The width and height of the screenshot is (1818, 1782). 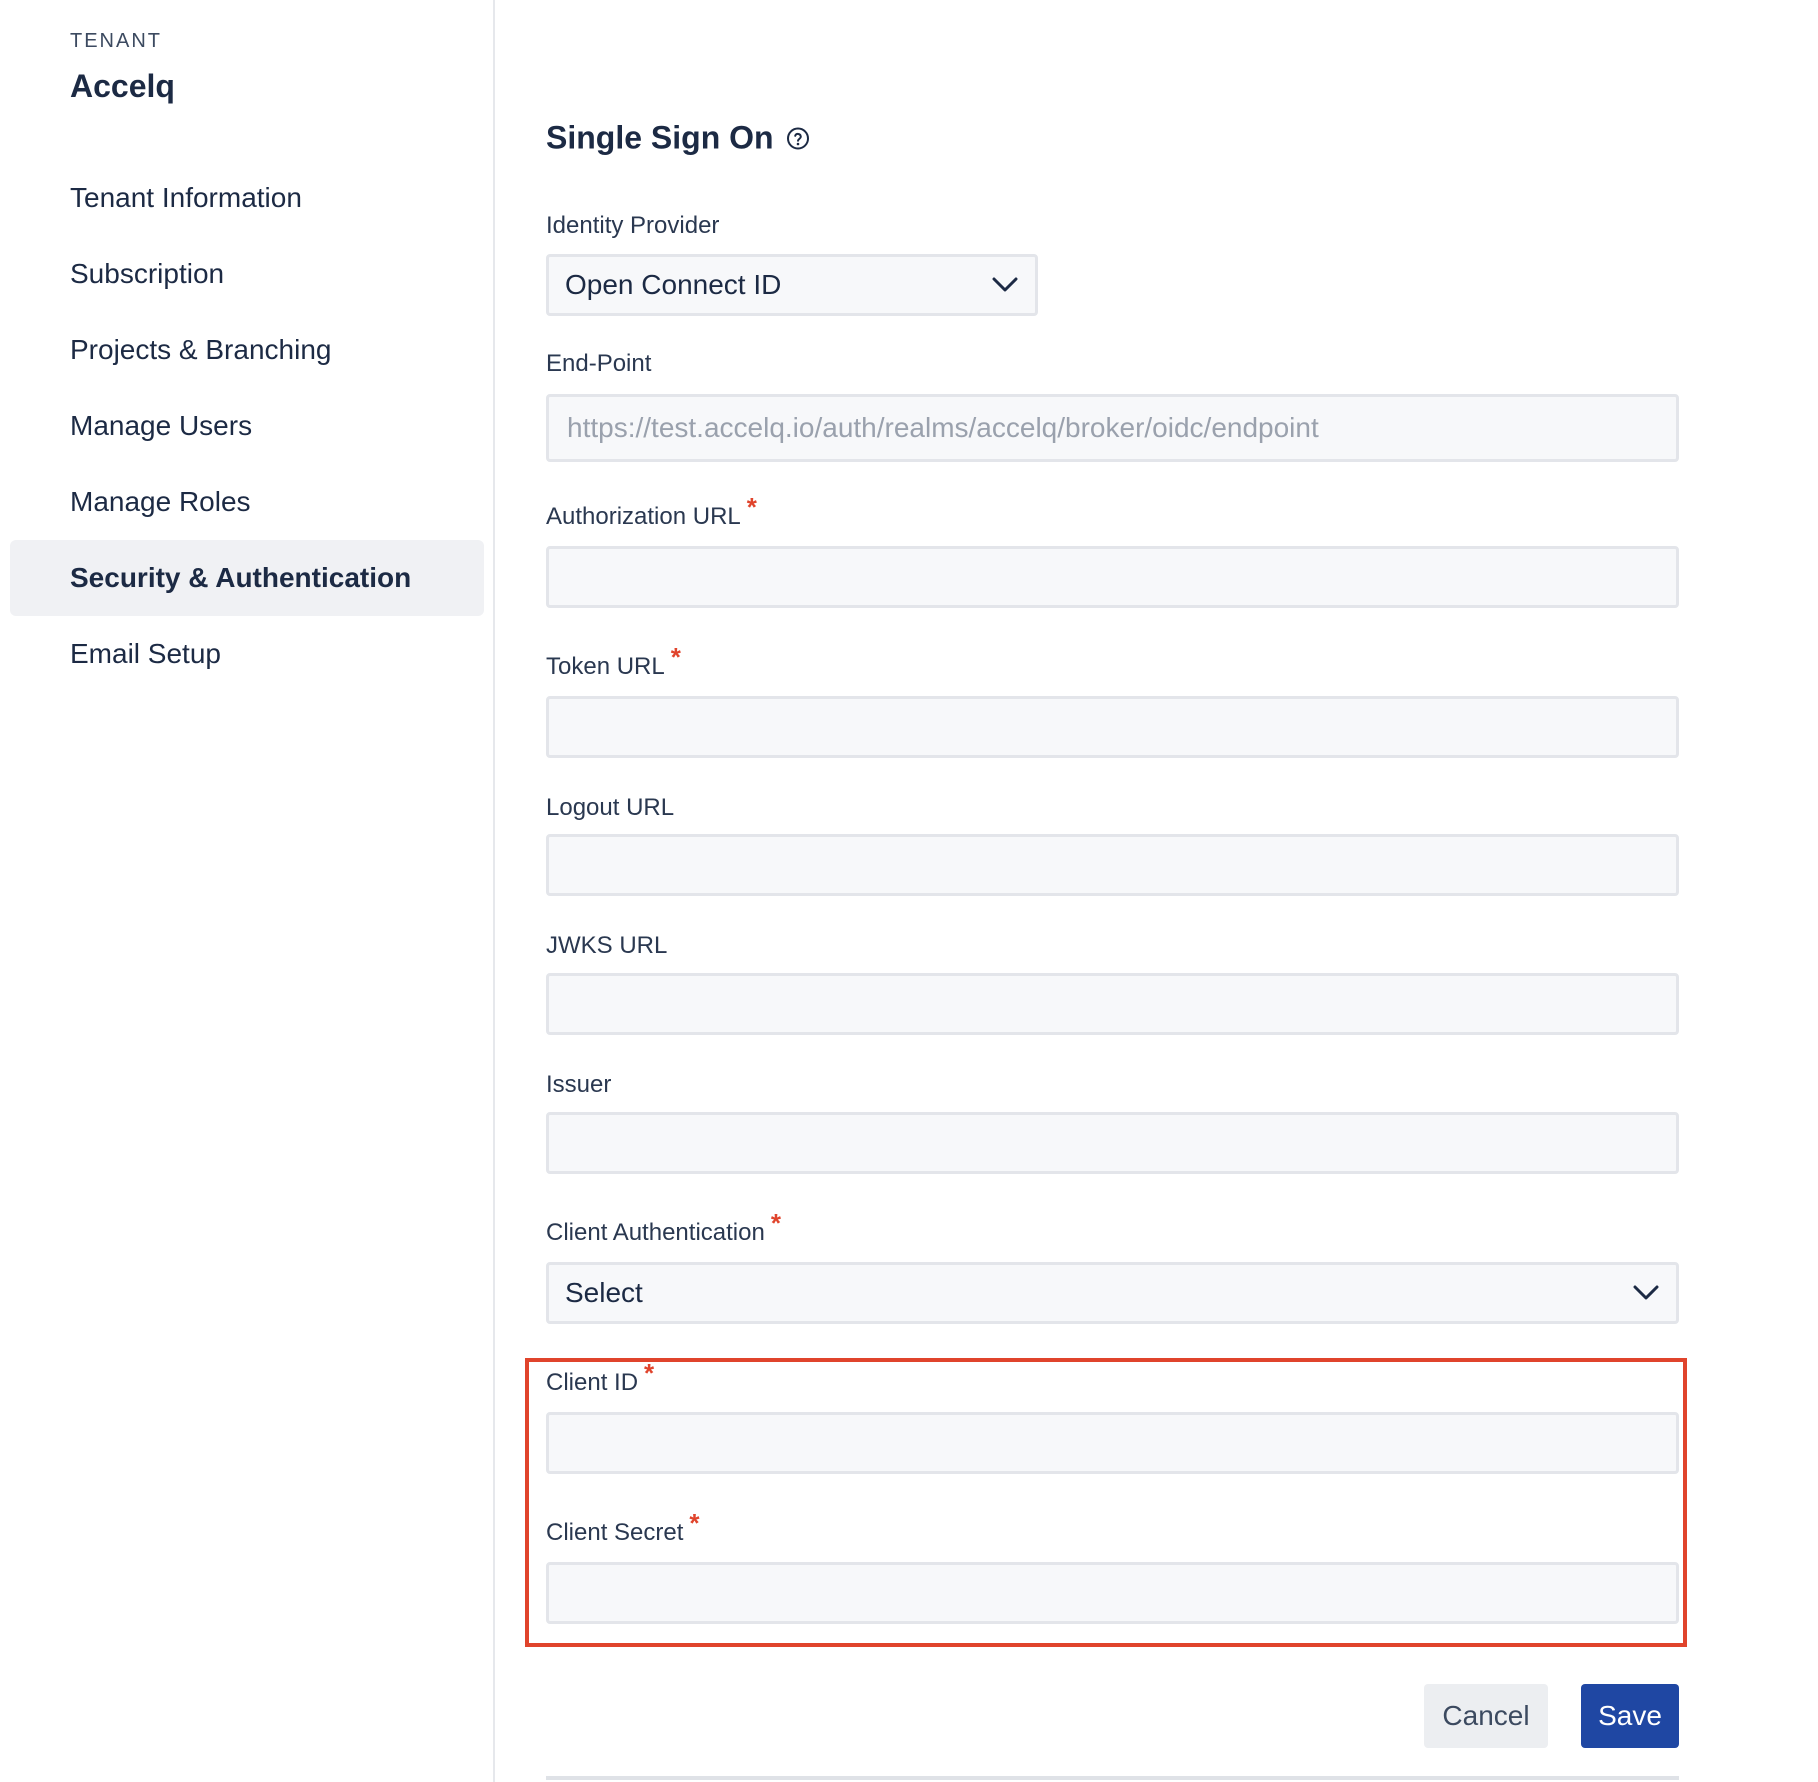 I want to click on token-url-input, so click(x=1112, y=727).